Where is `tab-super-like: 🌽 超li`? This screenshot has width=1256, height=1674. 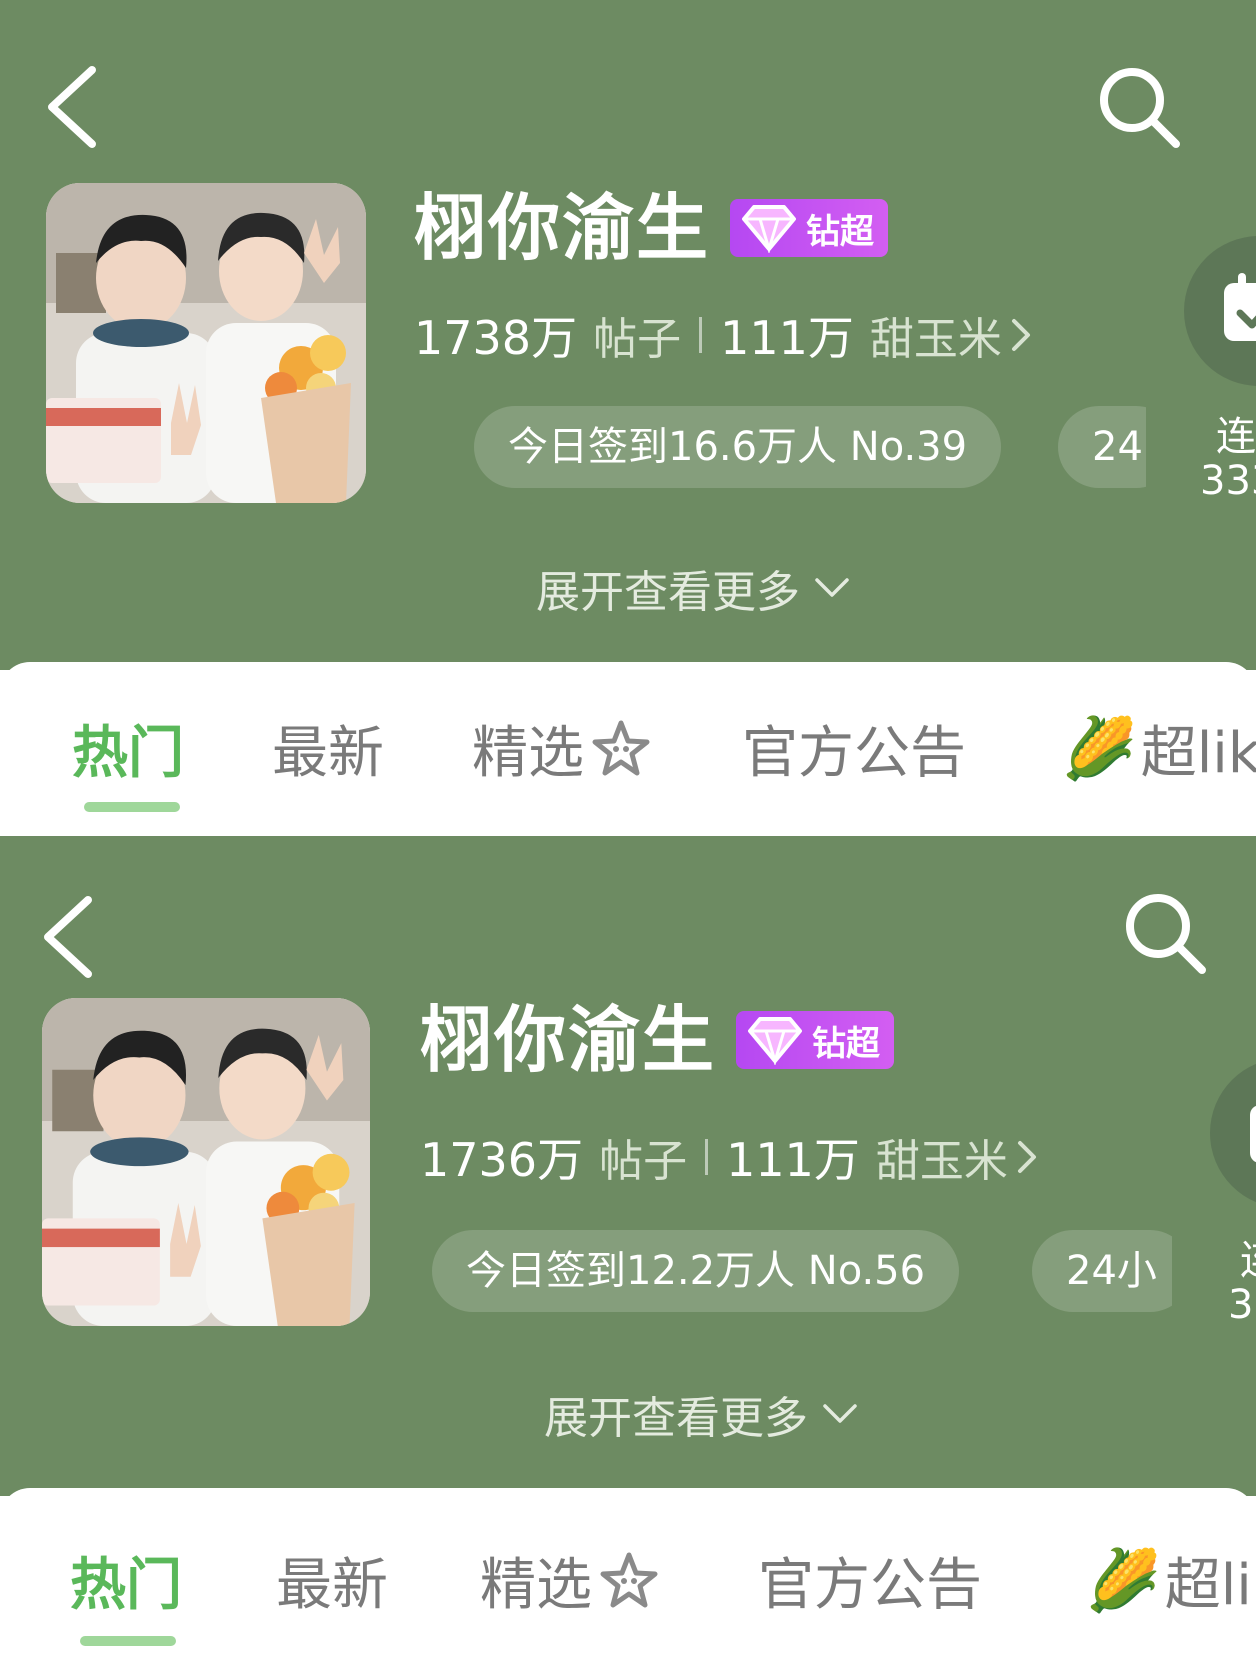
tab-super-like: 🌽 超li is located at coordinates (1169, 1580).